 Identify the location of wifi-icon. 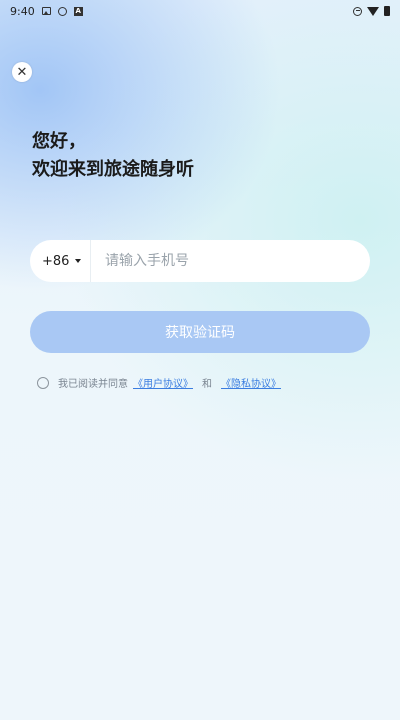
(373, 11).